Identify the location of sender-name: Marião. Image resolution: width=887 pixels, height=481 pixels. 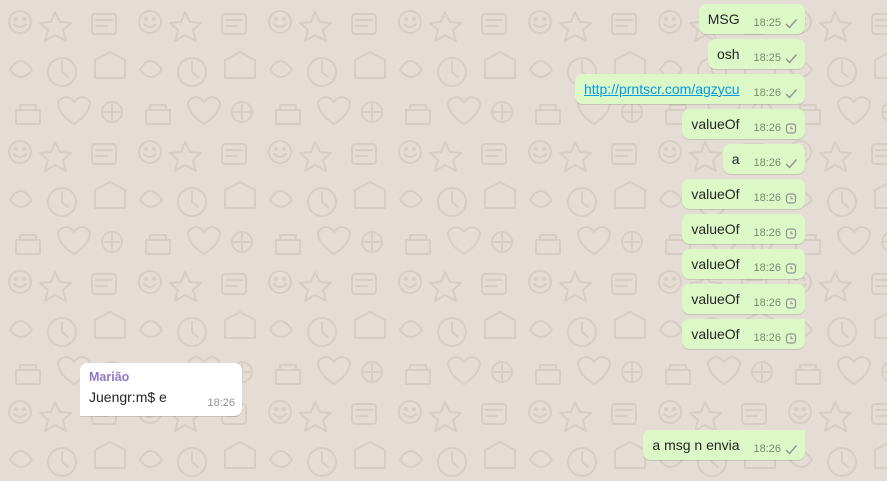
(161, 377).